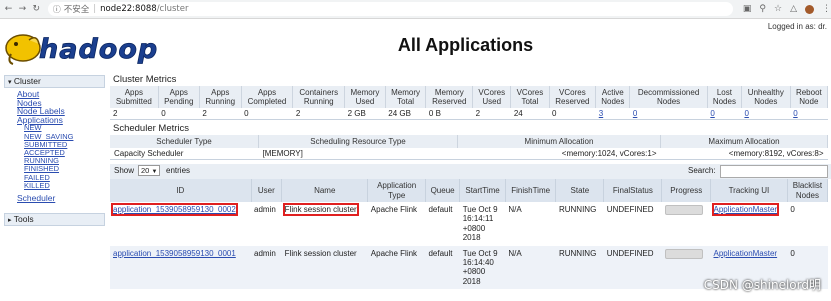  Describe the element at coordinates (531, 190) in the screenshot. I see `apps-header: FinishTime` at that location.